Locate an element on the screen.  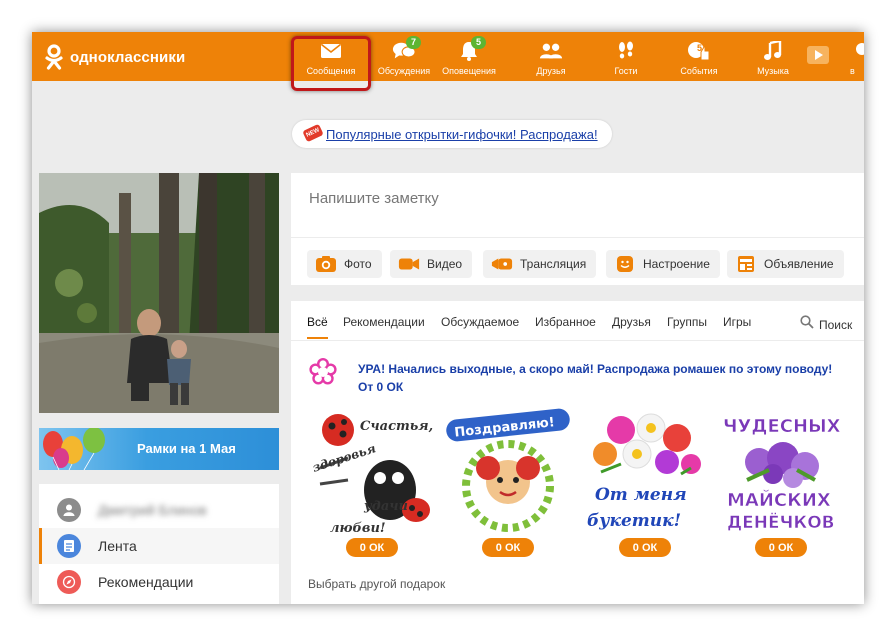
nav-friends: Друзья is located at coordinates (551, 56).